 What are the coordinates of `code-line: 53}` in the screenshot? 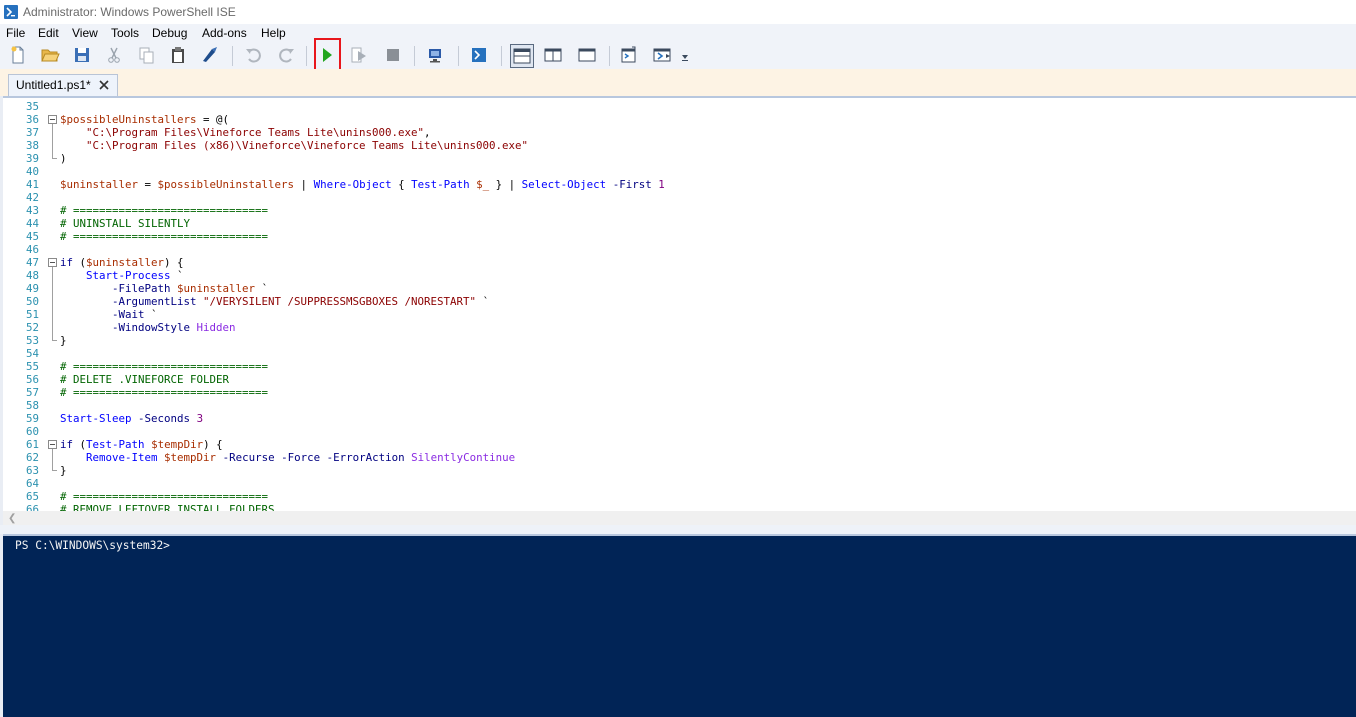 It's located at (678, 340).